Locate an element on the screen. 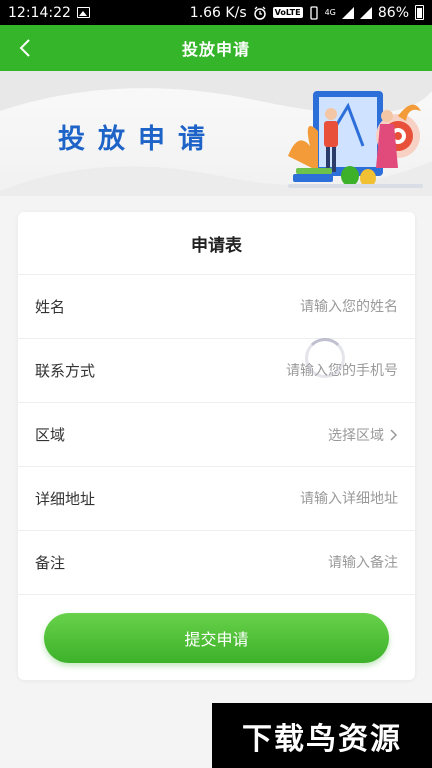 This screenshot has width=432, height=768. vibrate-icon is located at coordinates (313, 12).